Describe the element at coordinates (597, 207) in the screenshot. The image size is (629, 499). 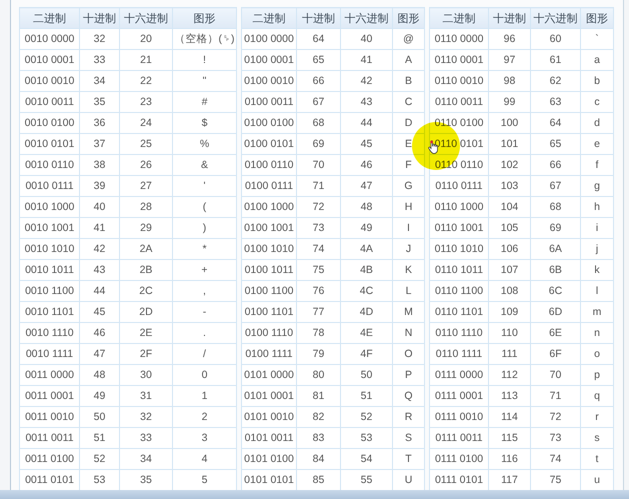
I see `table-cell: h` at that location.